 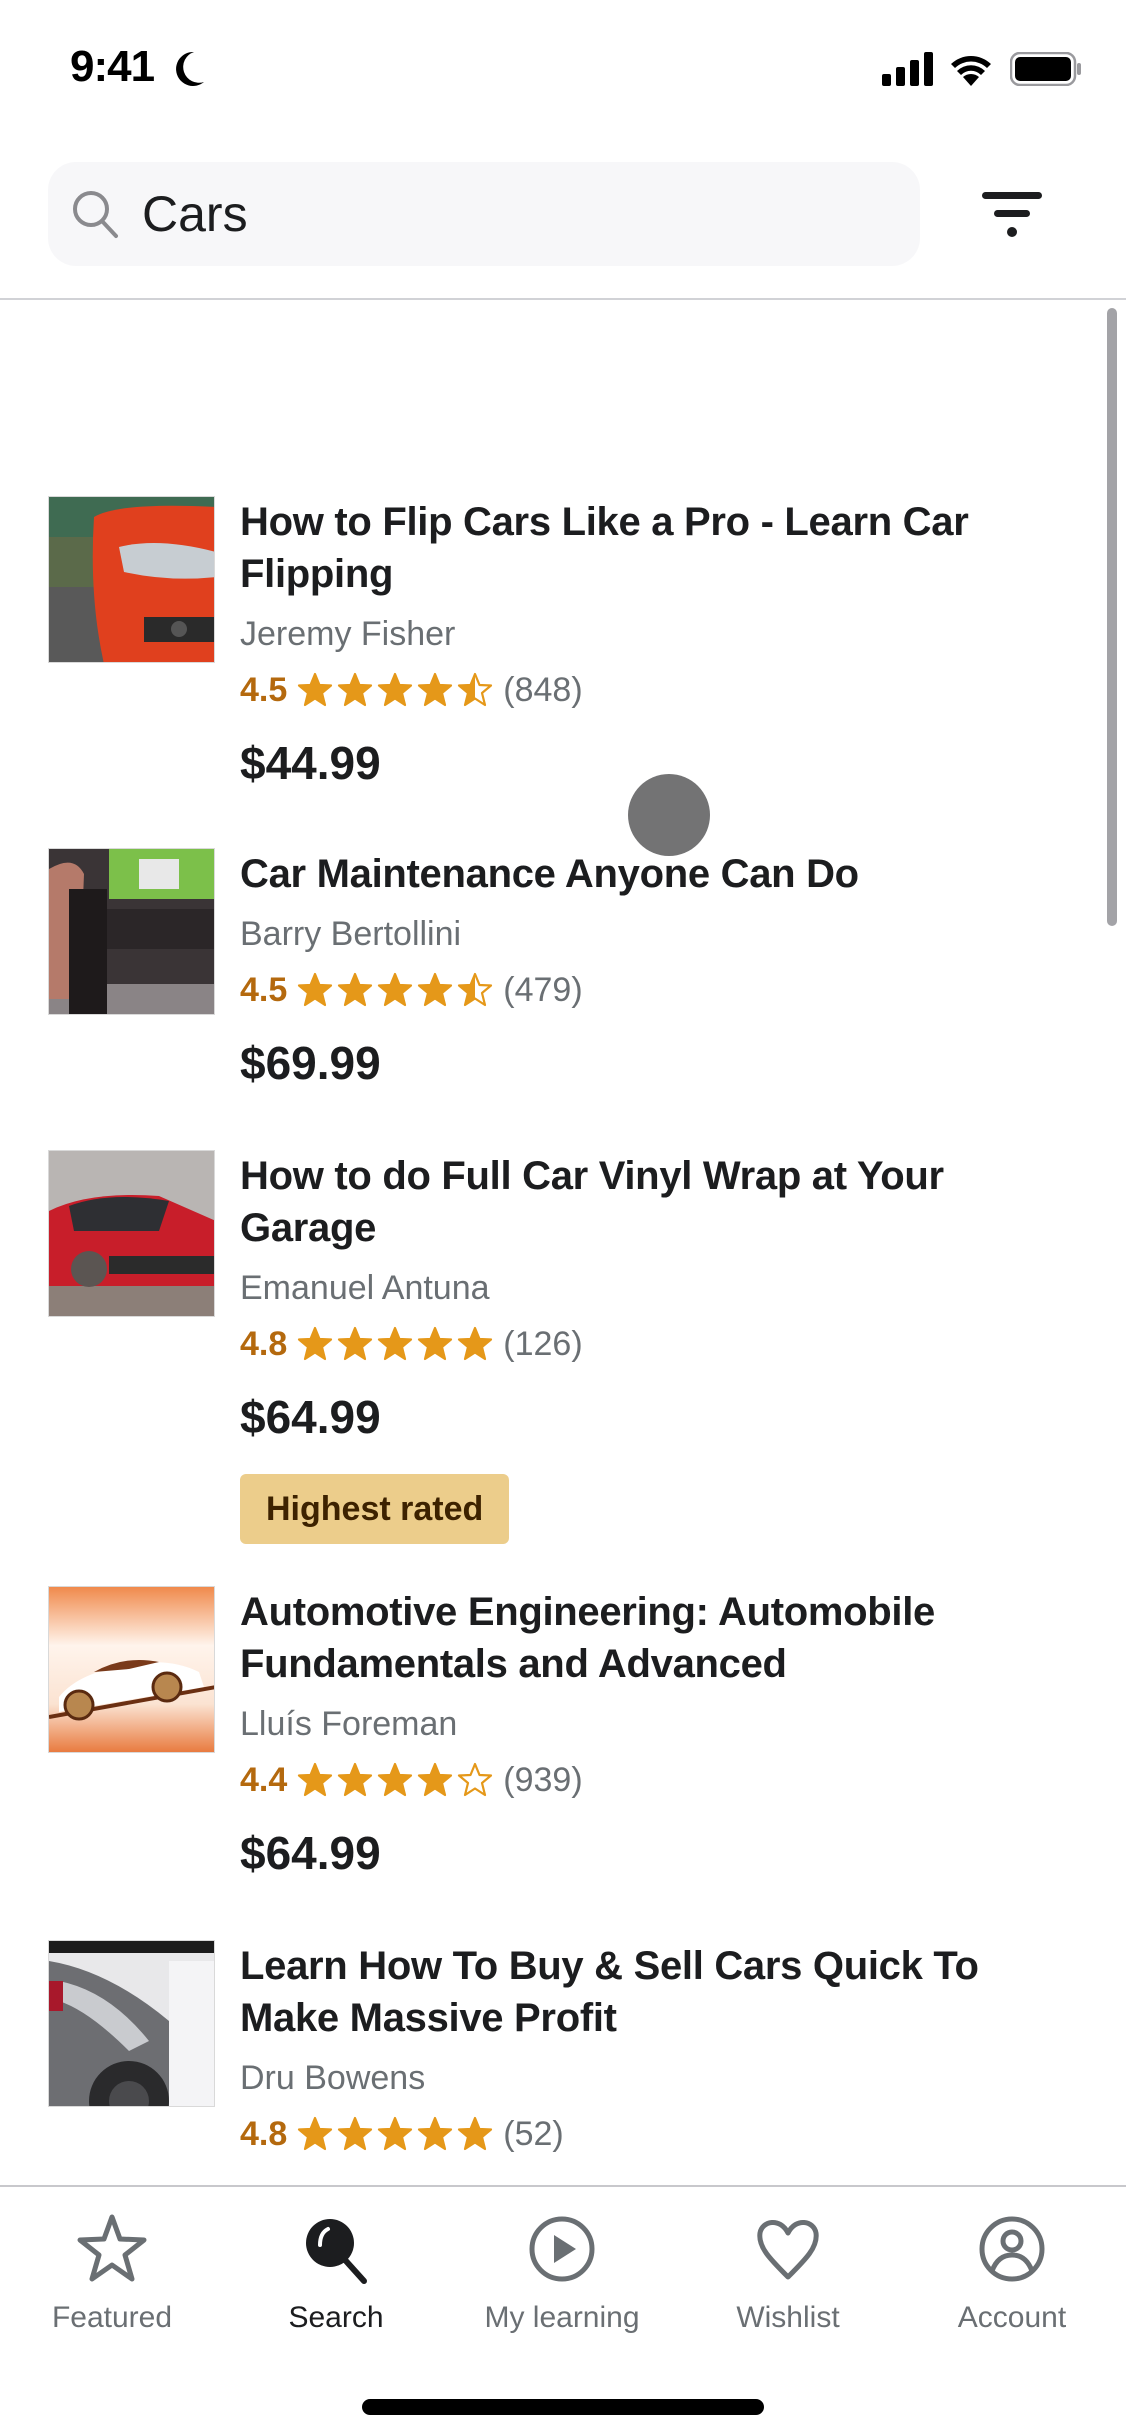 What do you see at coordinates (522, 214) in the screenshot?
I see `search-input` at bounding box center [522, 214].